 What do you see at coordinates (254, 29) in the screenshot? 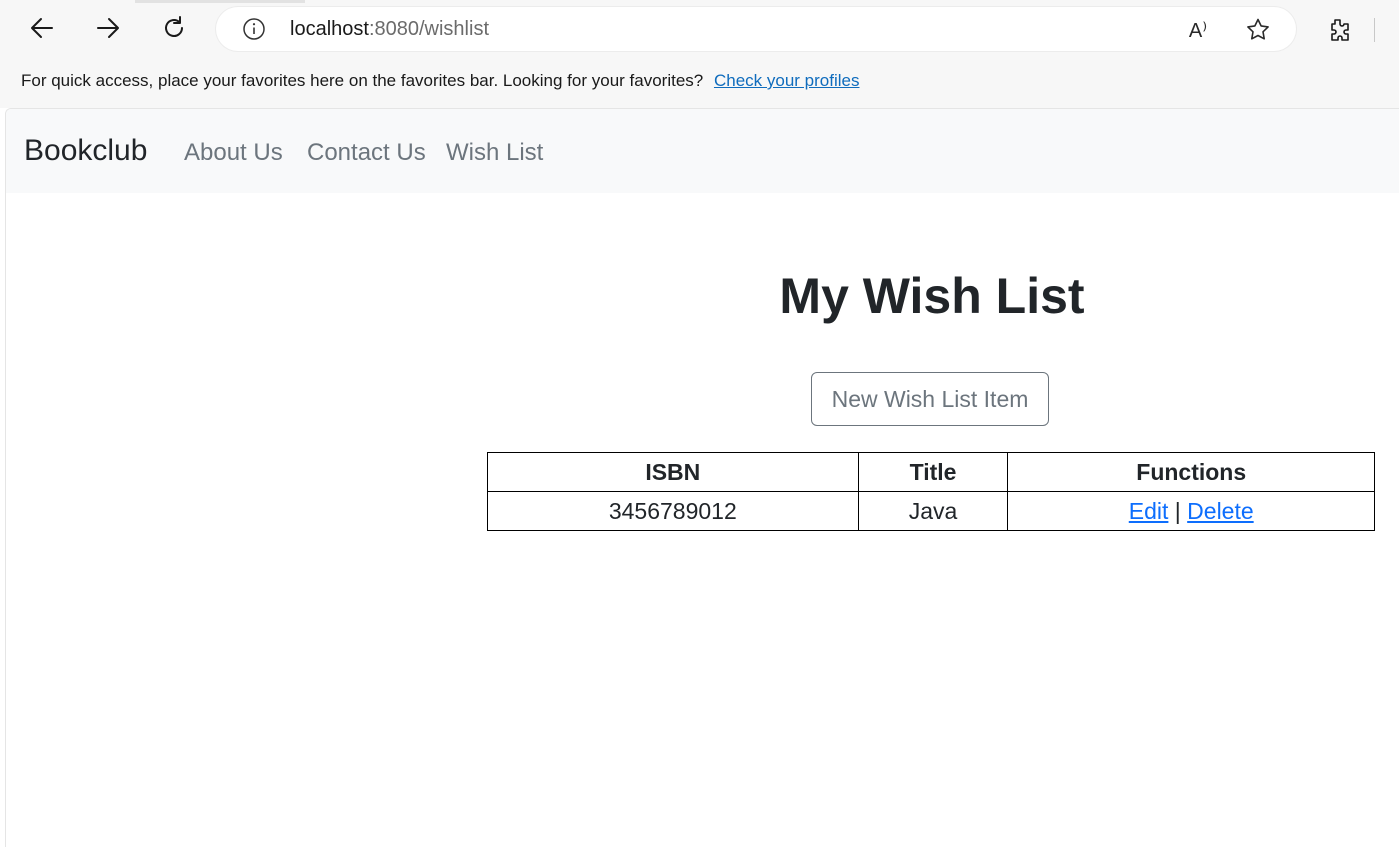
I see `info-icon` at bounding box center [254, 29].